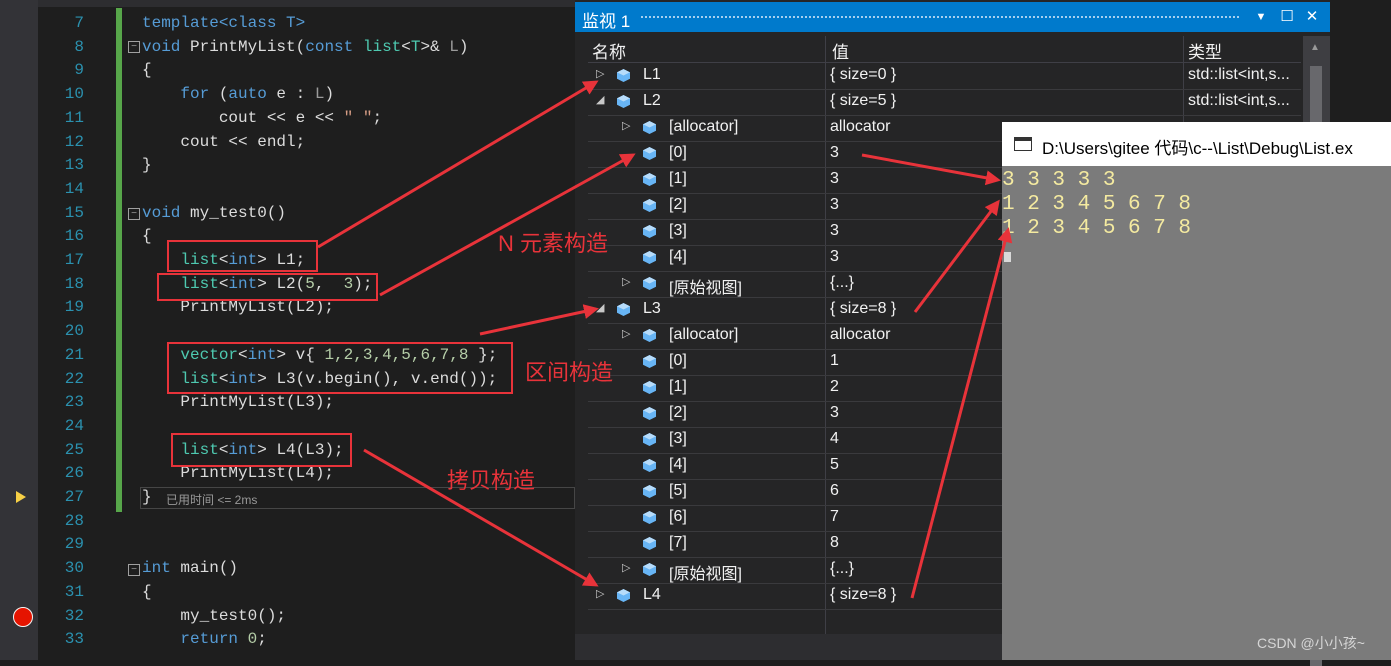 The height and width of the screenshot is (666, 1391). I want to click on console-cursor, so click(1007, 257).